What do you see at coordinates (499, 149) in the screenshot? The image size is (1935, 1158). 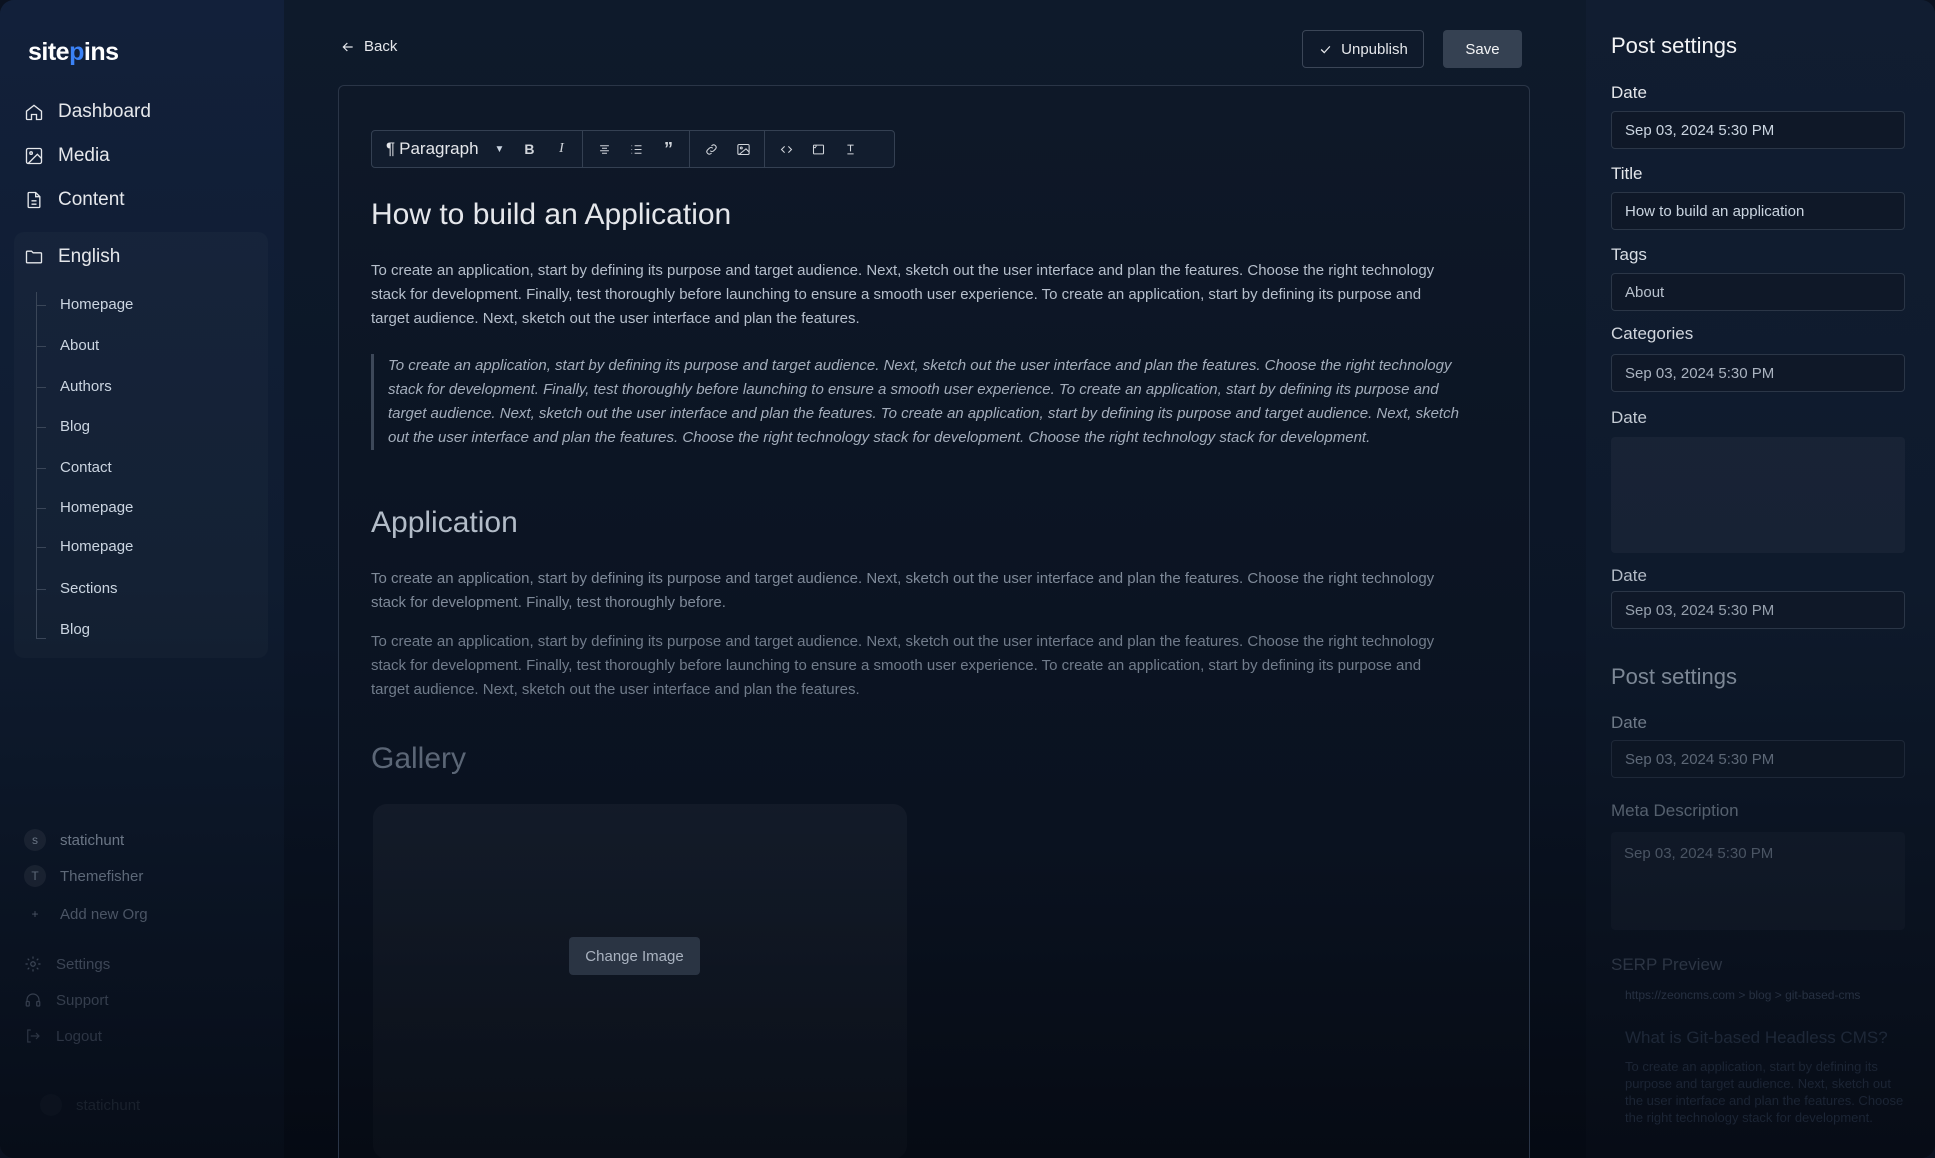 I see `caret-down-icon: ▼` at bounding box center [499, 149].